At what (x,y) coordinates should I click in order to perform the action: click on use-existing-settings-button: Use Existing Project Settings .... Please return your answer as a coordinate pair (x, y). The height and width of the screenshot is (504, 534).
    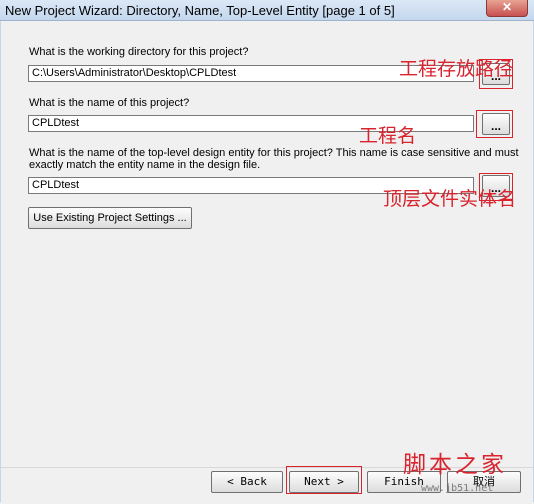
    Looking at the image, I should click on (110, 218).